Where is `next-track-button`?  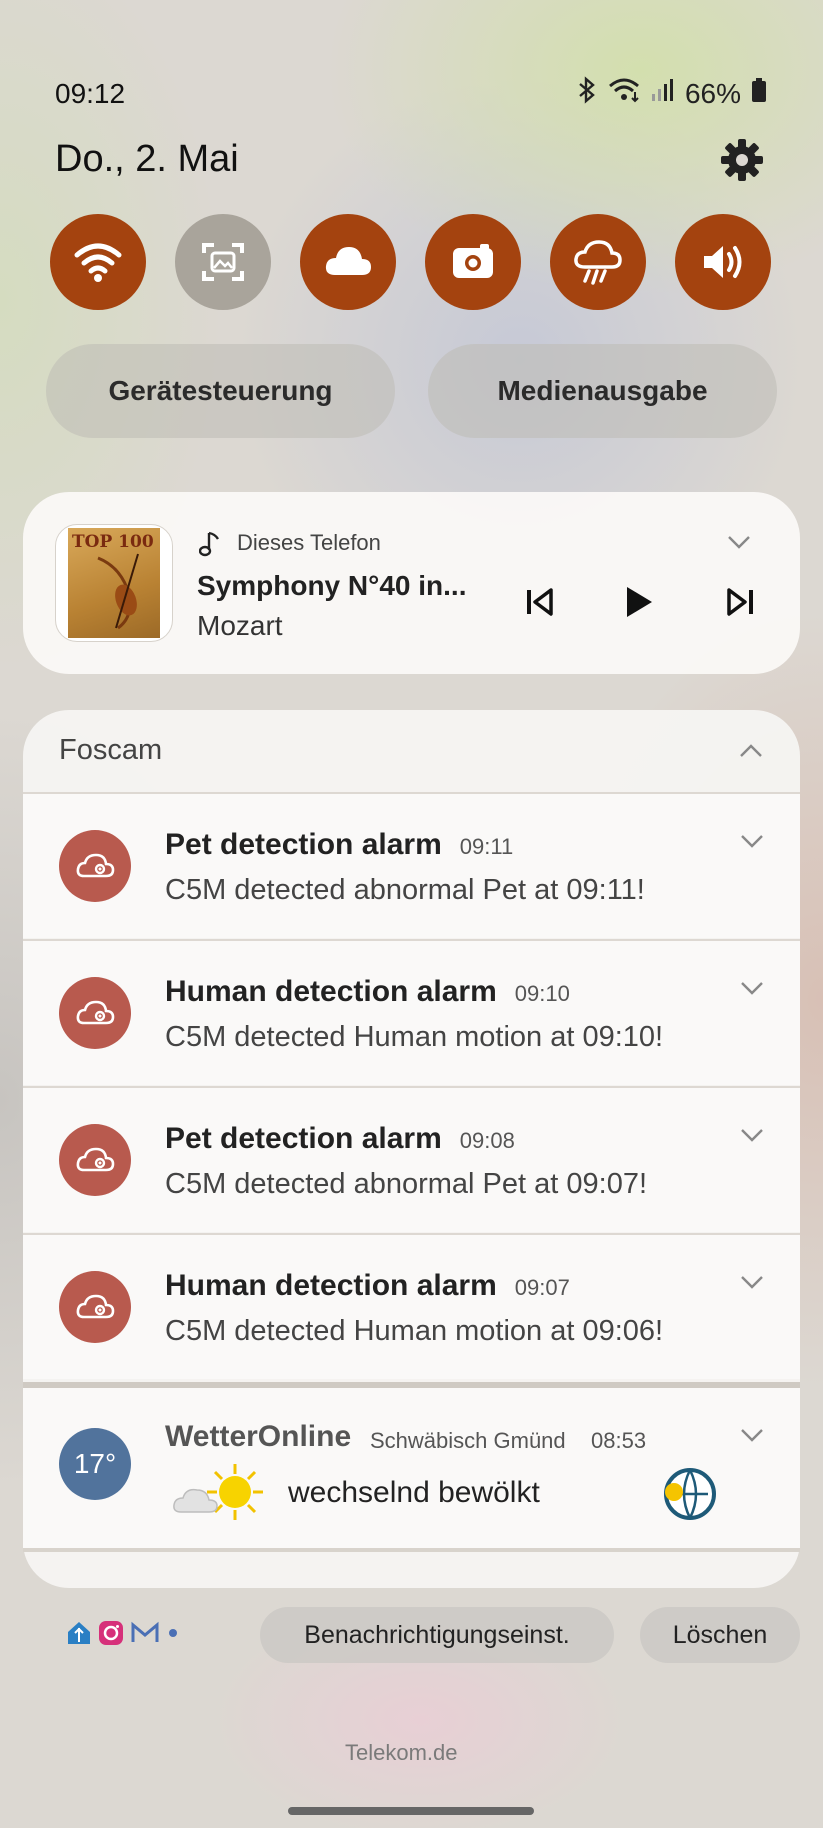 next-track-button is located at coordinates (741, 604).